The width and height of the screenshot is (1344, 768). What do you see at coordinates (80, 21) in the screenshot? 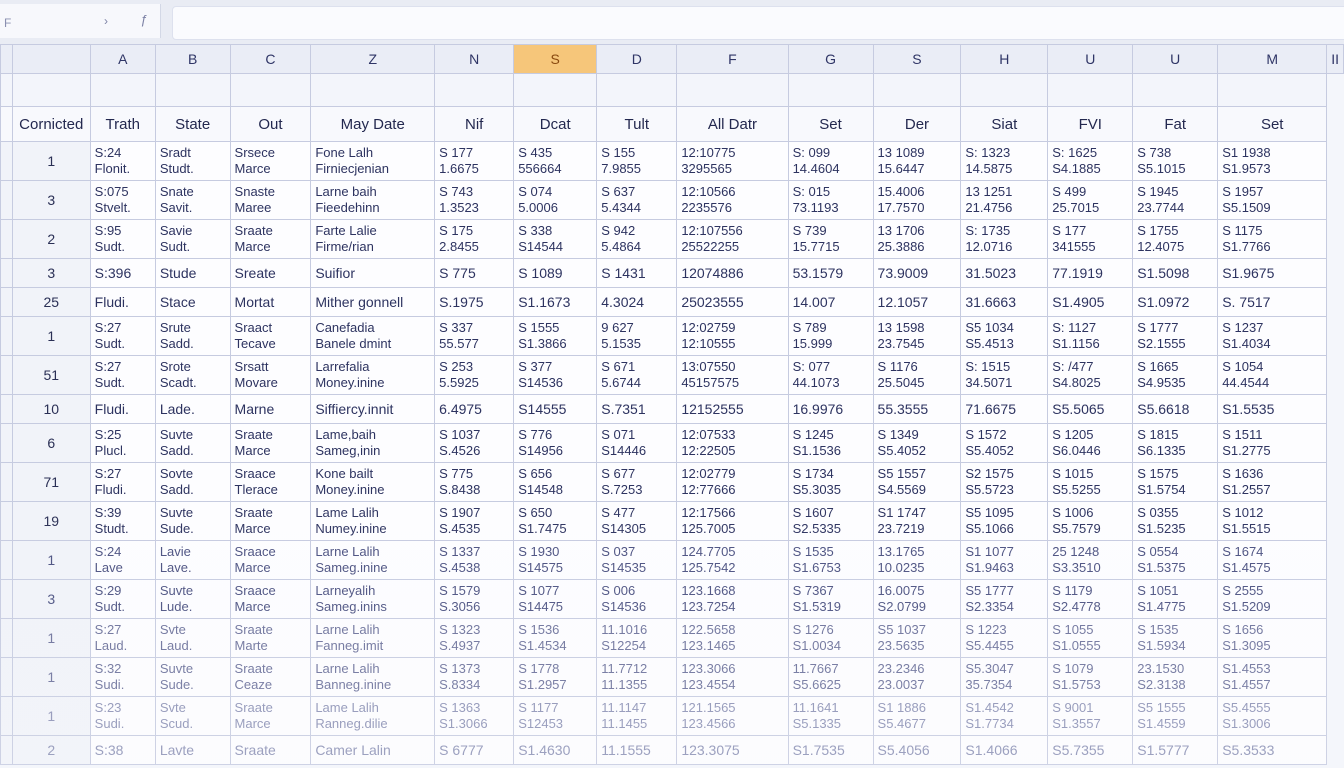
I see `name-box: F › ƒ` at bounding box center [80, 21].